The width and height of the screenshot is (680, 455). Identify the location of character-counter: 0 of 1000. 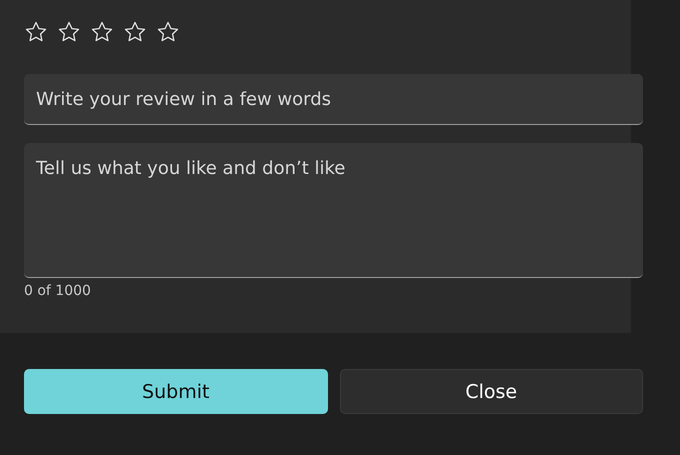
(57, 291).